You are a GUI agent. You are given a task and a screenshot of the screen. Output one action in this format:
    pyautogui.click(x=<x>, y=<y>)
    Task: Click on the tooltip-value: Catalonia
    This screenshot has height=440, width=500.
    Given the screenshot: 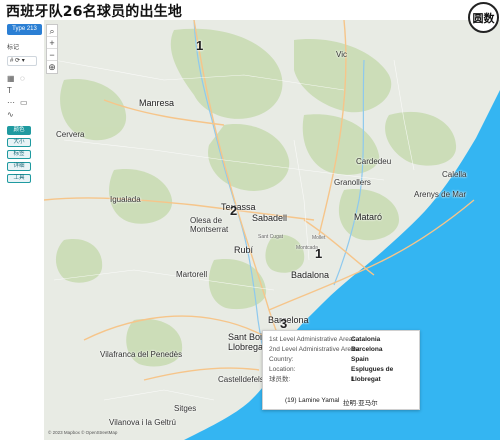 What is the action you would take?
    pyautogui.click(x=366, y=339)
    